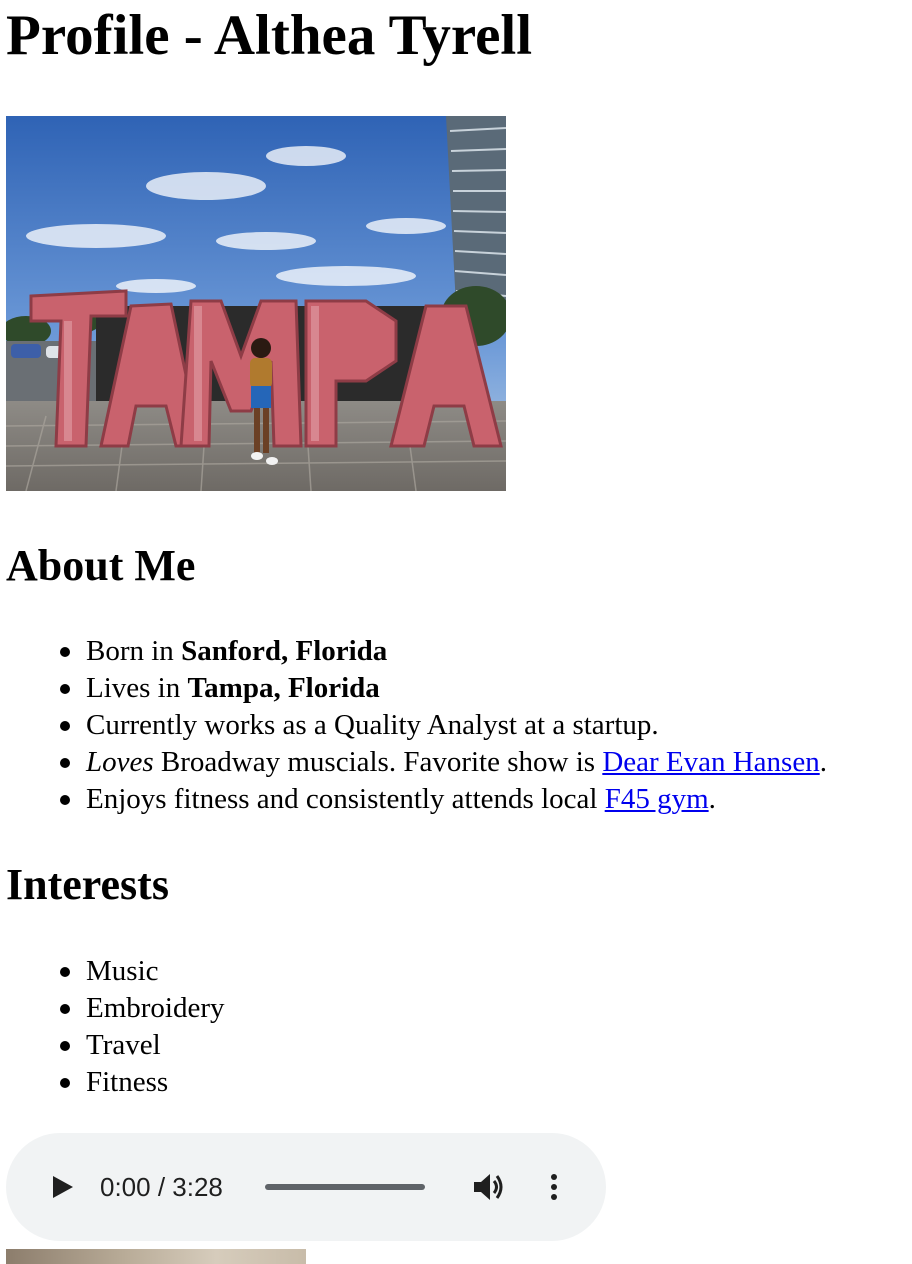  Describe the element at coordinates (554, 1187) in the screenshot. I see `more-options-icon` at that location.